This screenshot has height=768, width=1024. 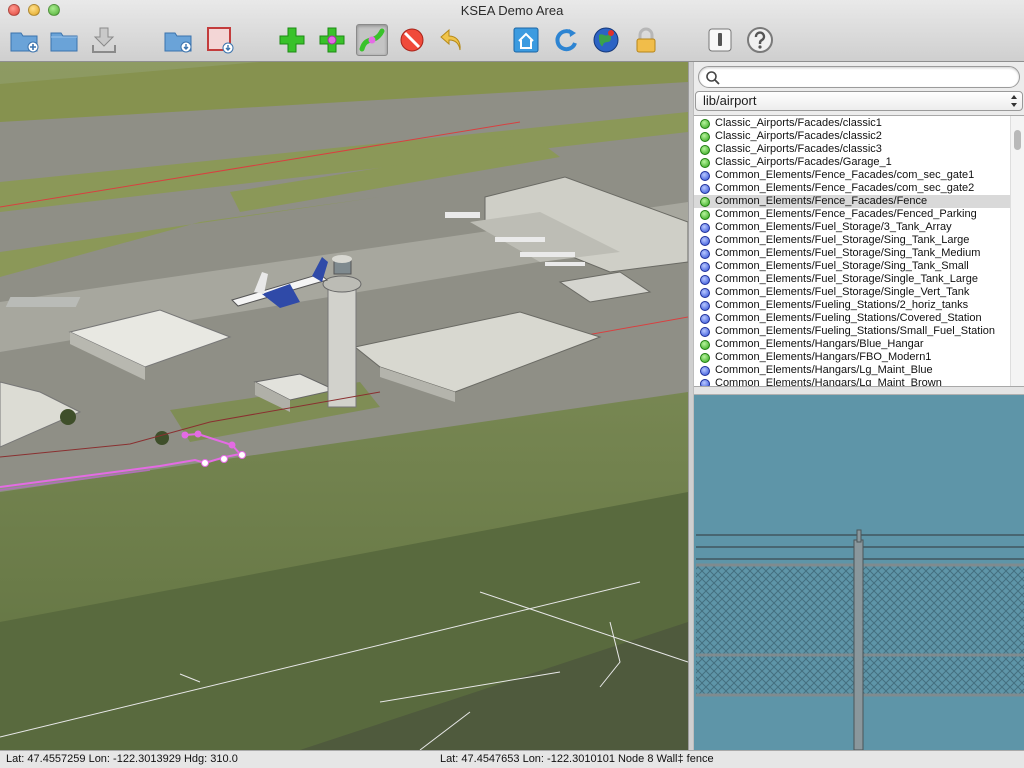 I want to click on delete-button, so click(x=412, y=40).